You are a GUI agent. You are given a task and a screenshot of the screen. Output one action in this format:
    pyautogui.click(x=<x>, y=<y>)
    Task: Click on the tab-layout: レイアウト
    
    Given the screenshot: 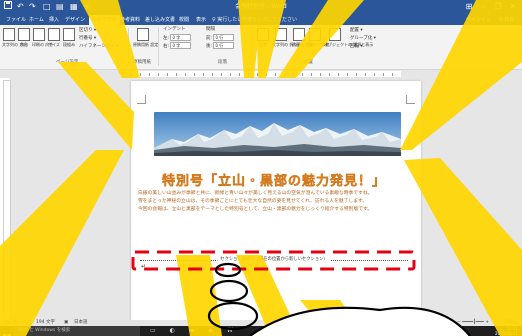 What is the action you would take?
    pyautogui.click(x=105, y=20)
    